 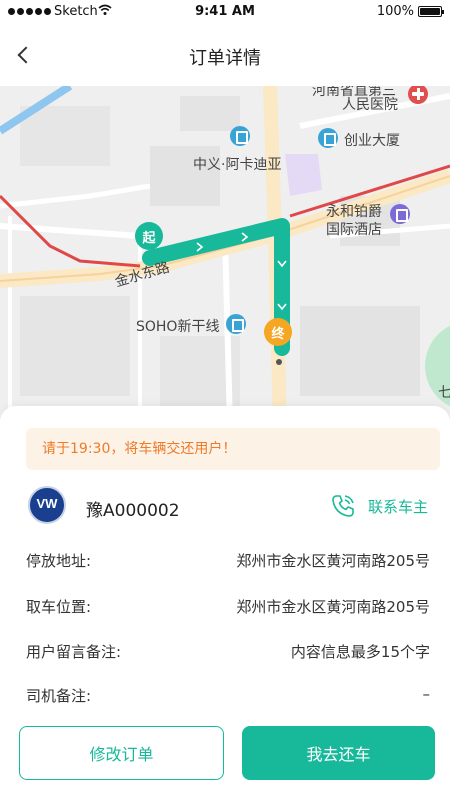 What do you see at coordinates (228, 562) in the screenshot?
I see `parking-address-row: 停放地址: 郑州市金水区黄河南路205号` at bounding box center [228, 562].